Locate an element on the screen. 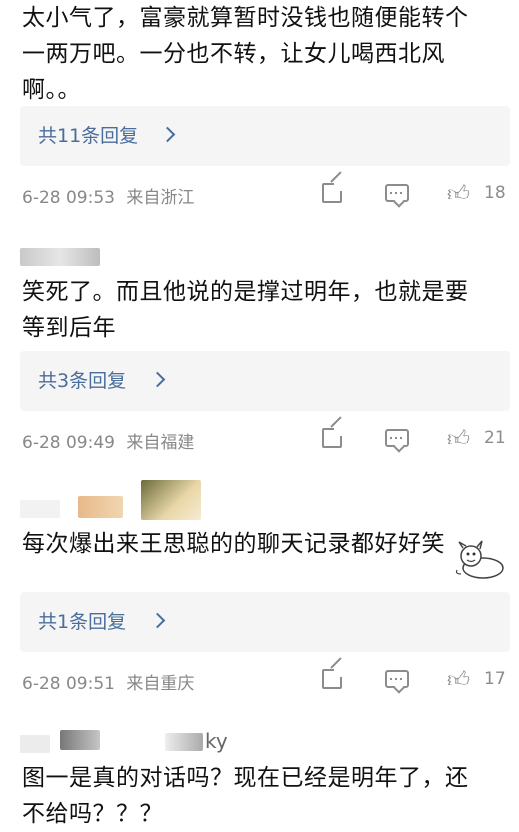  like-count: 18 is located at coordinates (495, 193).